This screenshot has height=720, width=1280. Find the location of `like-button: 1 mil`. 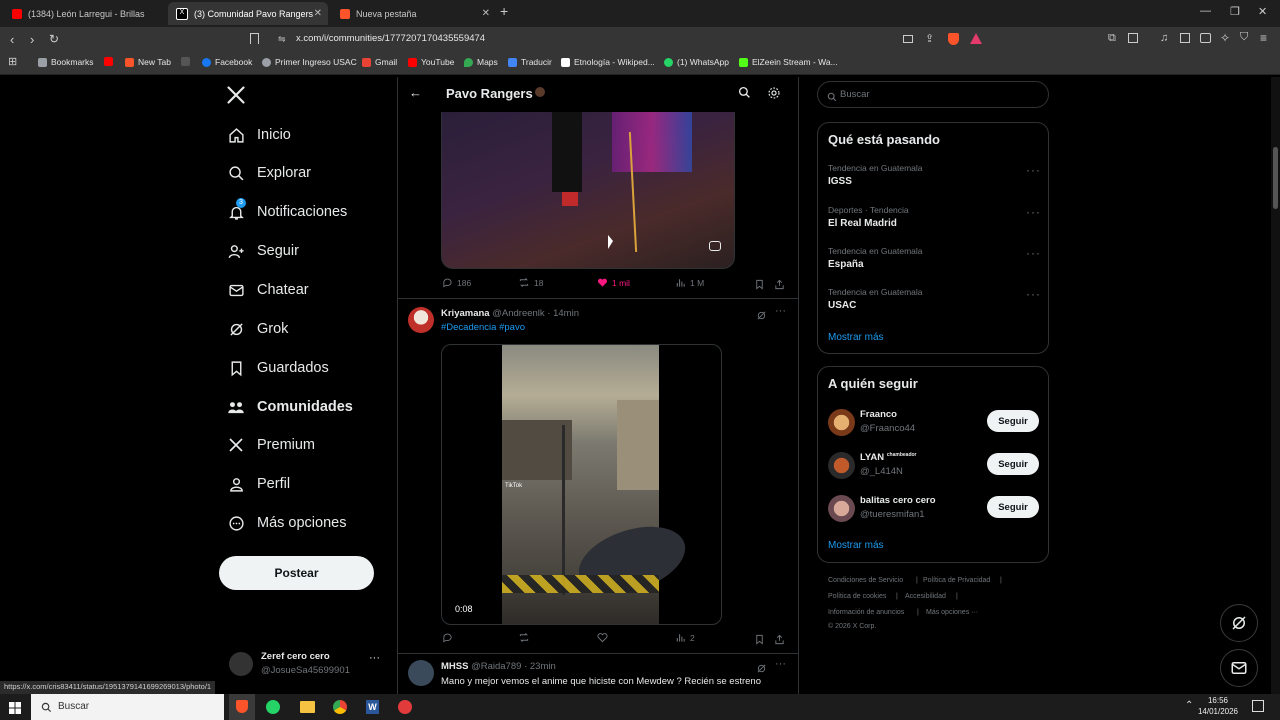

like-button: 1 mil is located at coordinates (613, 282).